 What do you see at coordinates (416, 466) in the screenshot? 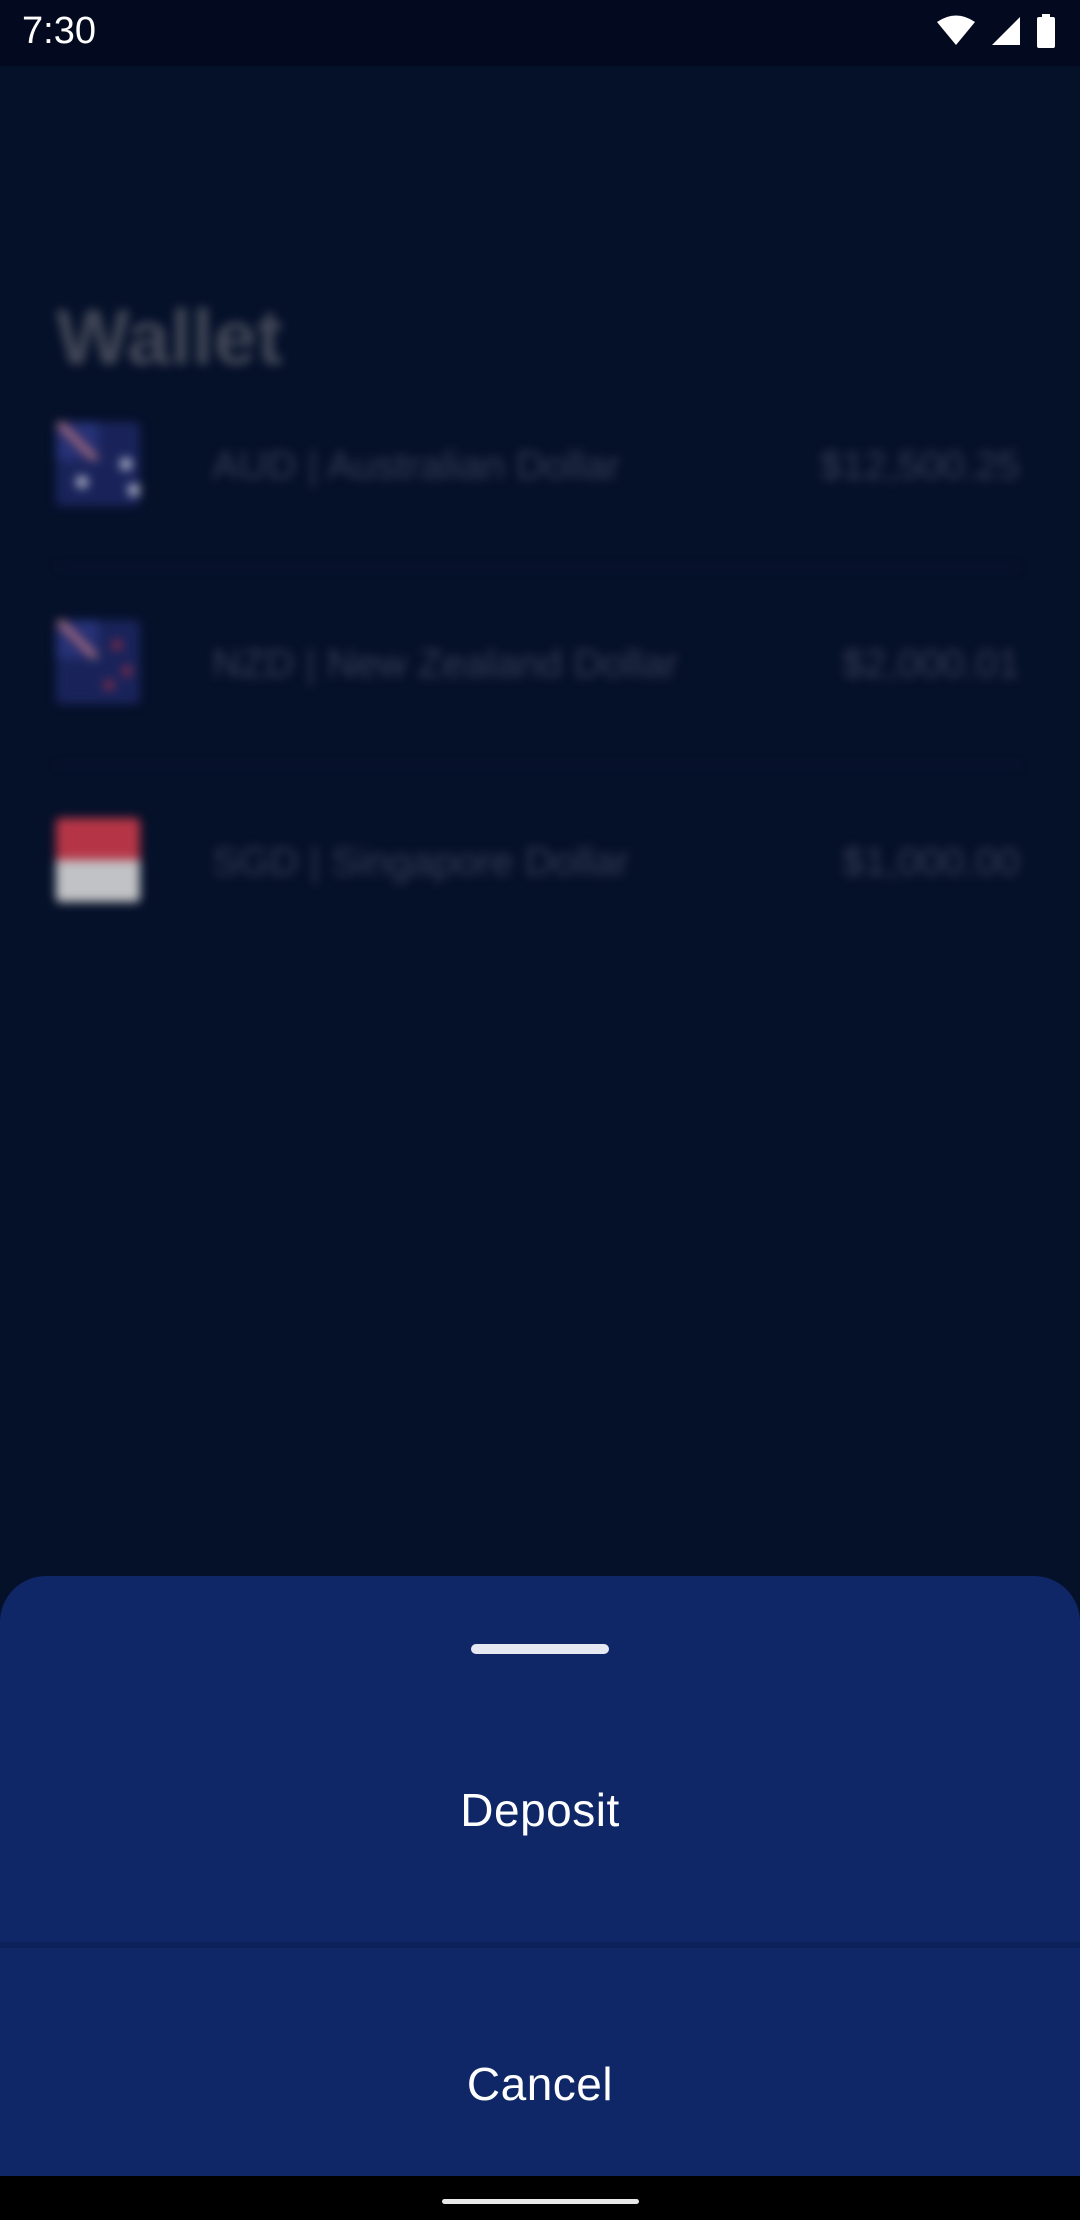
I see `currency-name: AUD | Australian Dollar` at bounding box center [416, 466].